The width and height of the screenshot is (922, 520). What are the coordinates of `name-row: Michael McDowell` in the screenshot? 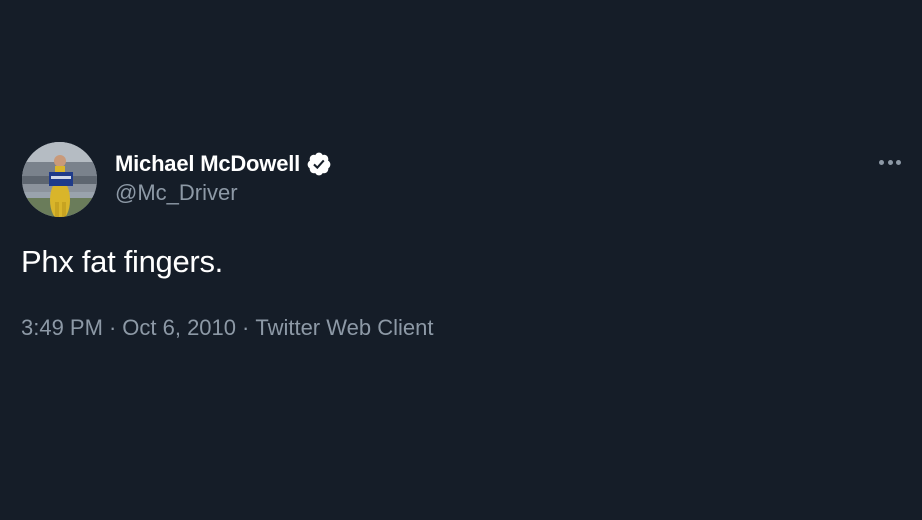 It's located at (223, 164).